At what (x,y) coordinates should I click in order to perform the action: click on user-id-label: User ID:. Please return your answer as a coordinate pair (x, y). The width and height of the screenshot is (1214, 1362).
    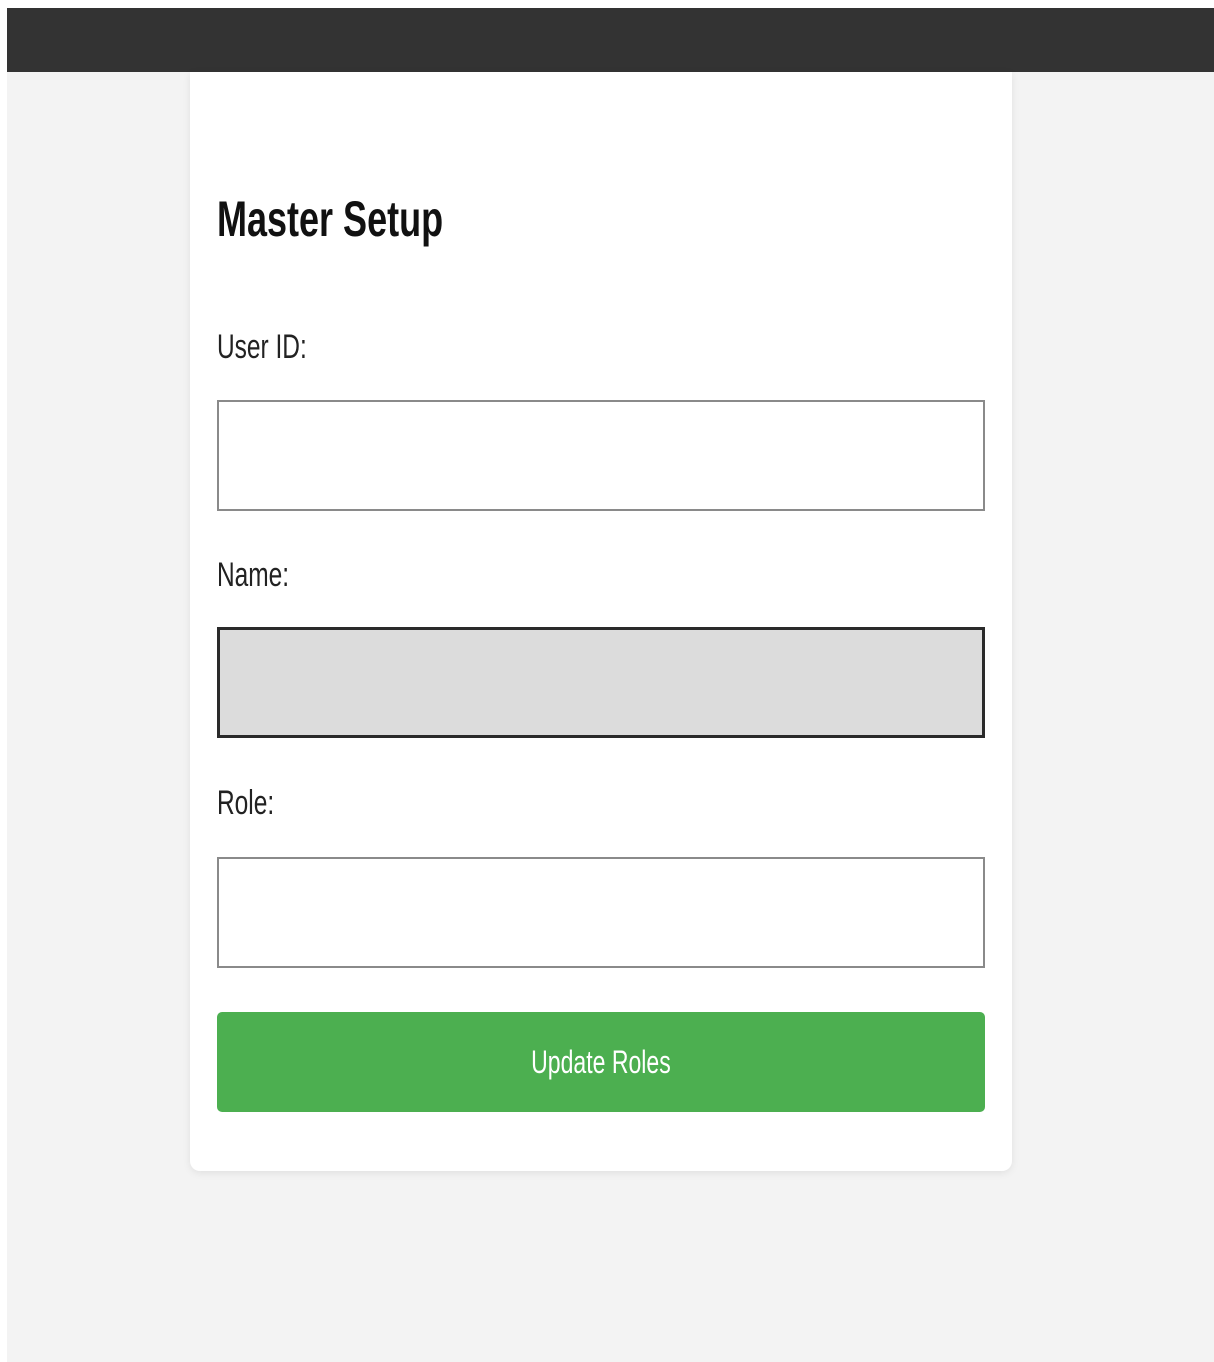
    Looking at the image, I should click on (262, 347).